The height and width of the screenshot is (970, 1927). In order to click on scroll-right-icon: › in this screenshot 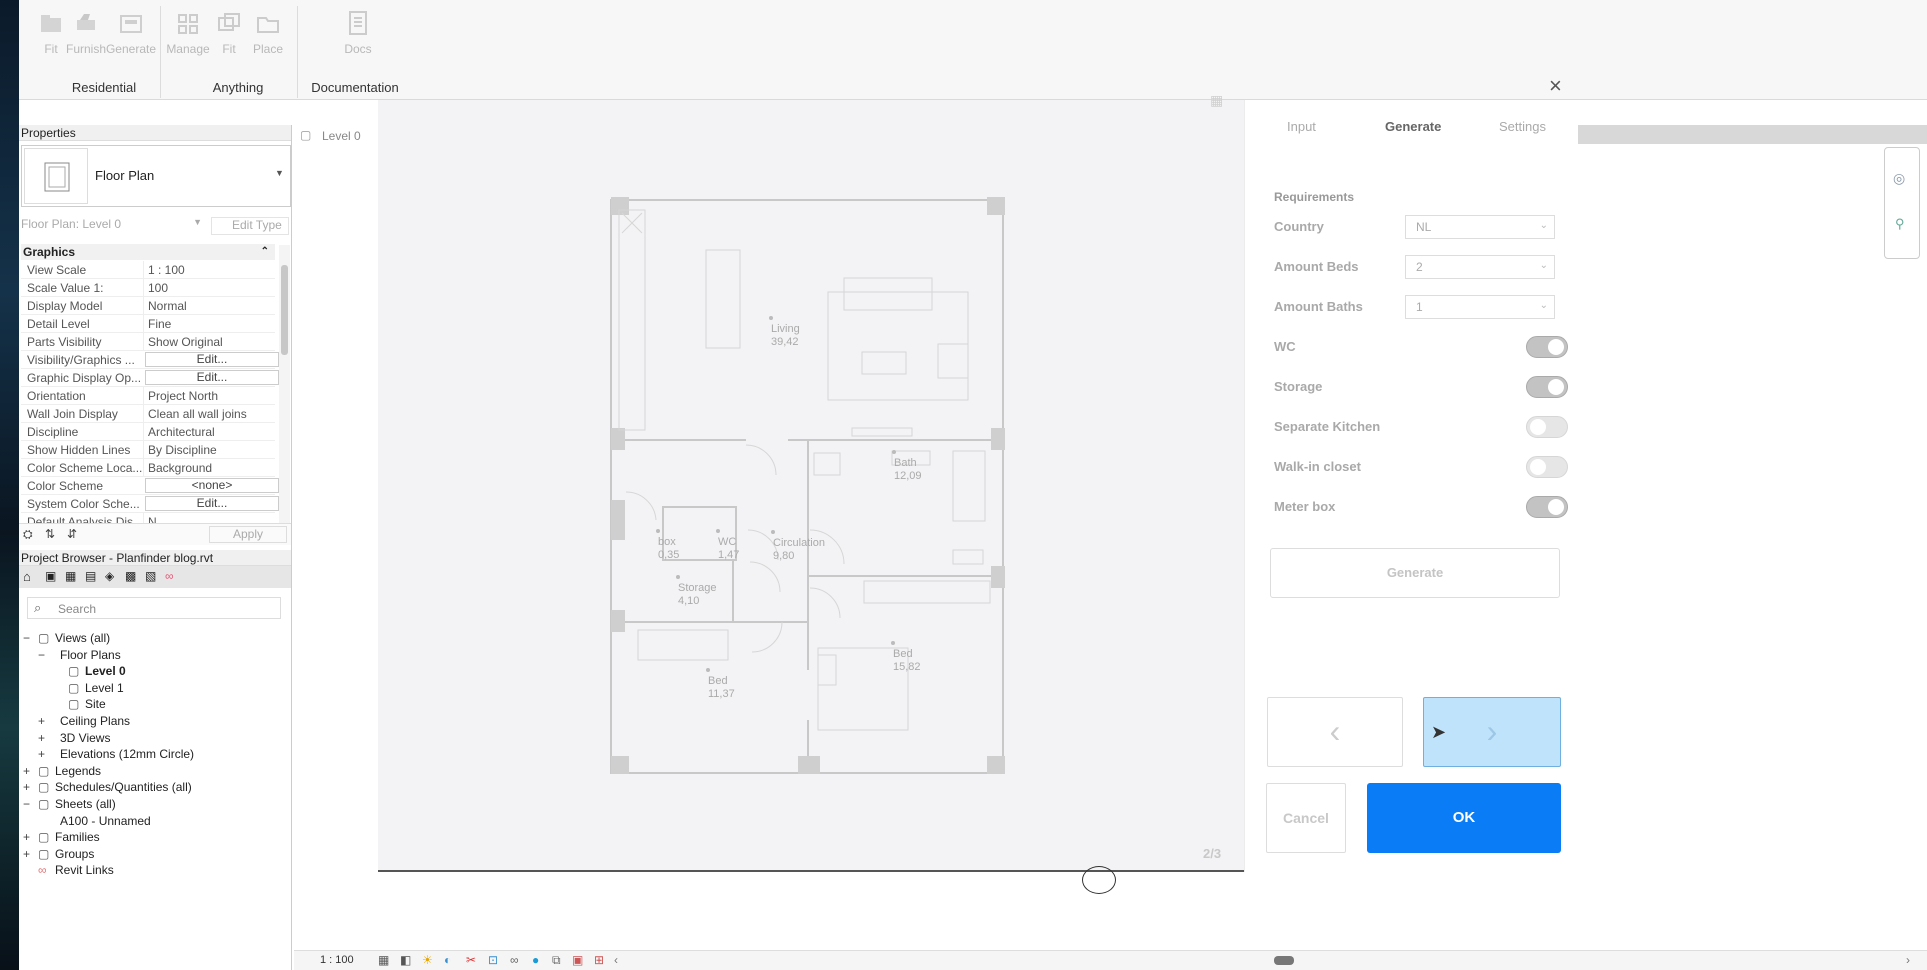, I will do `click(1908, 960)`.